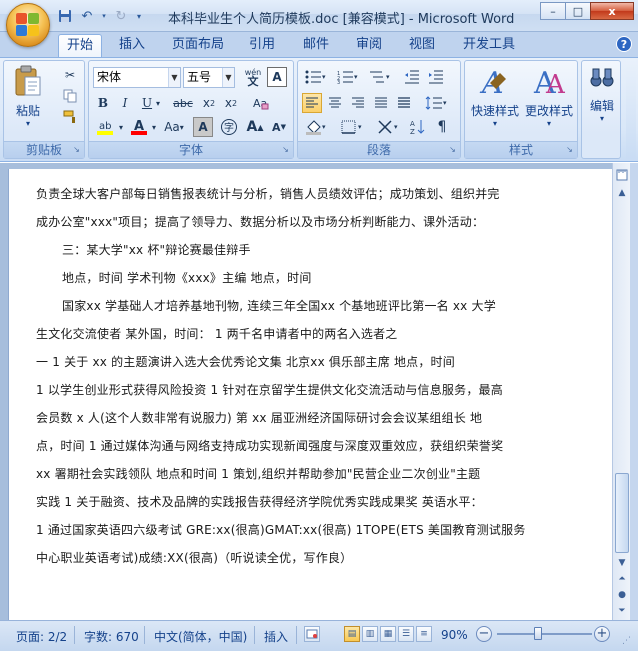  I want to click on multilevel-list-icon: ▾, so click(380, 77).